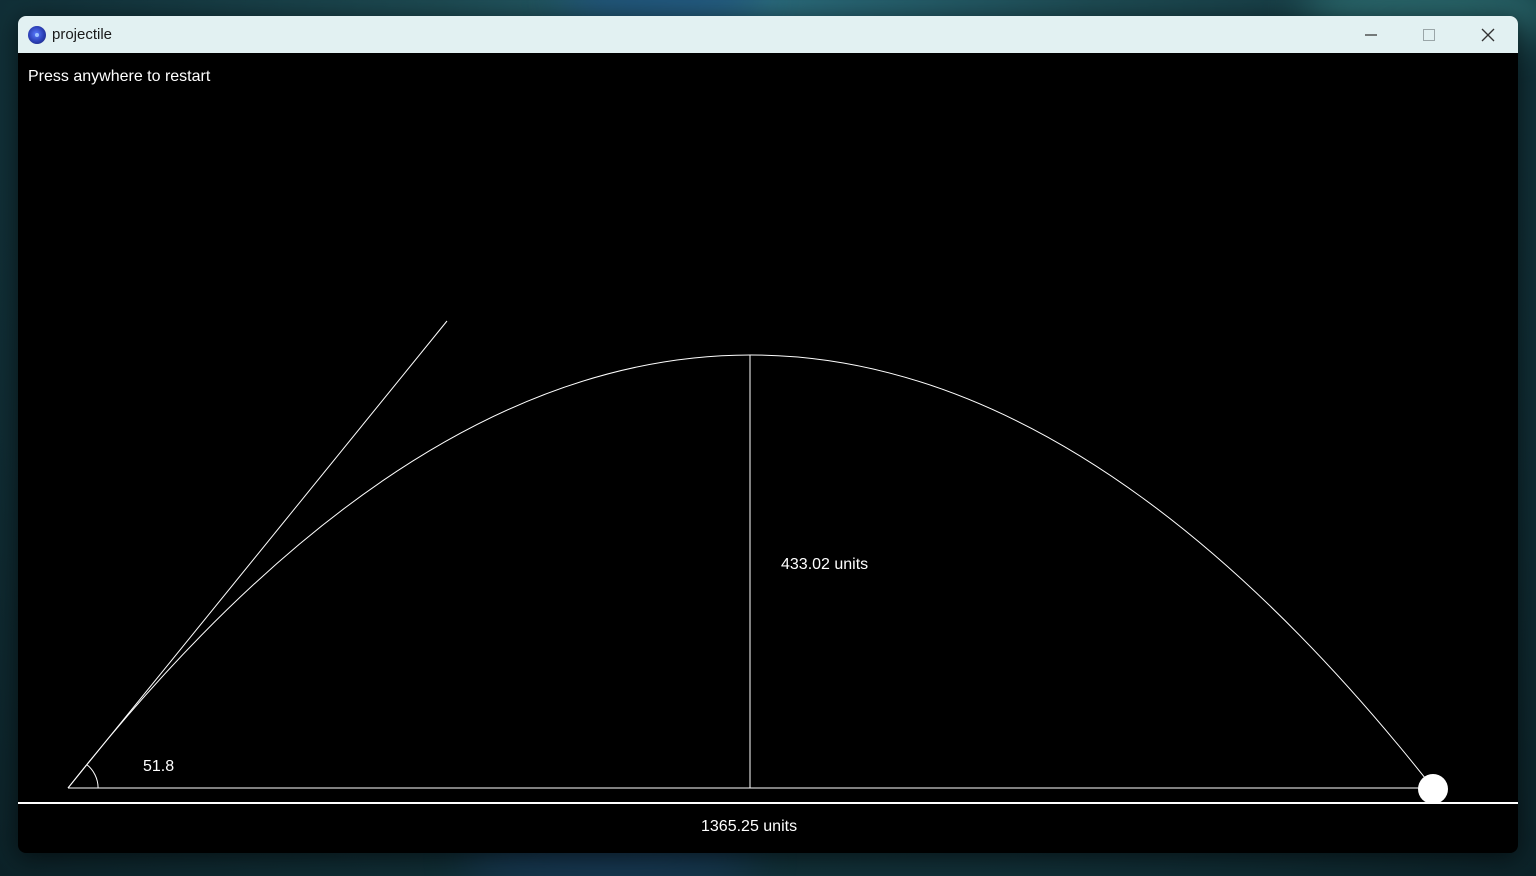  I want to click on close-button, so click(1488, 34).